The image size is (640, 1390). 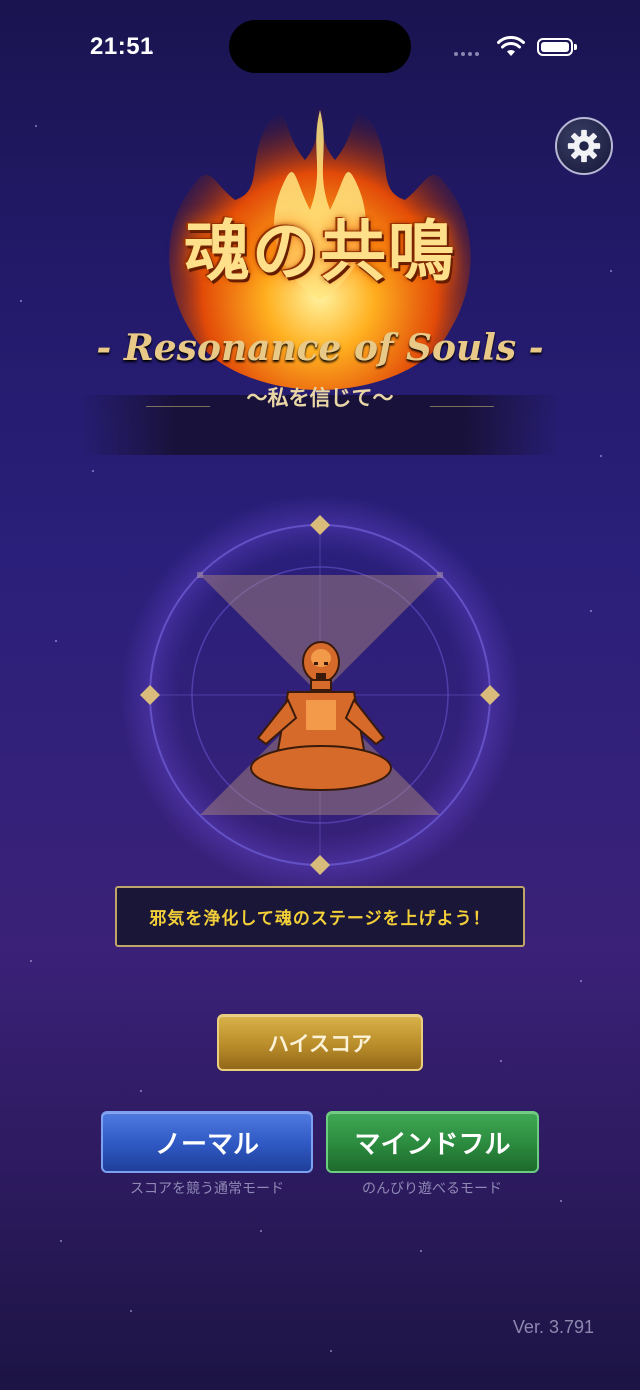 What do you see at coordinates (320, 348) in the screenshot?
I see `game-title-english: - Resonance of Souls -` at bounding box center [320, 348].